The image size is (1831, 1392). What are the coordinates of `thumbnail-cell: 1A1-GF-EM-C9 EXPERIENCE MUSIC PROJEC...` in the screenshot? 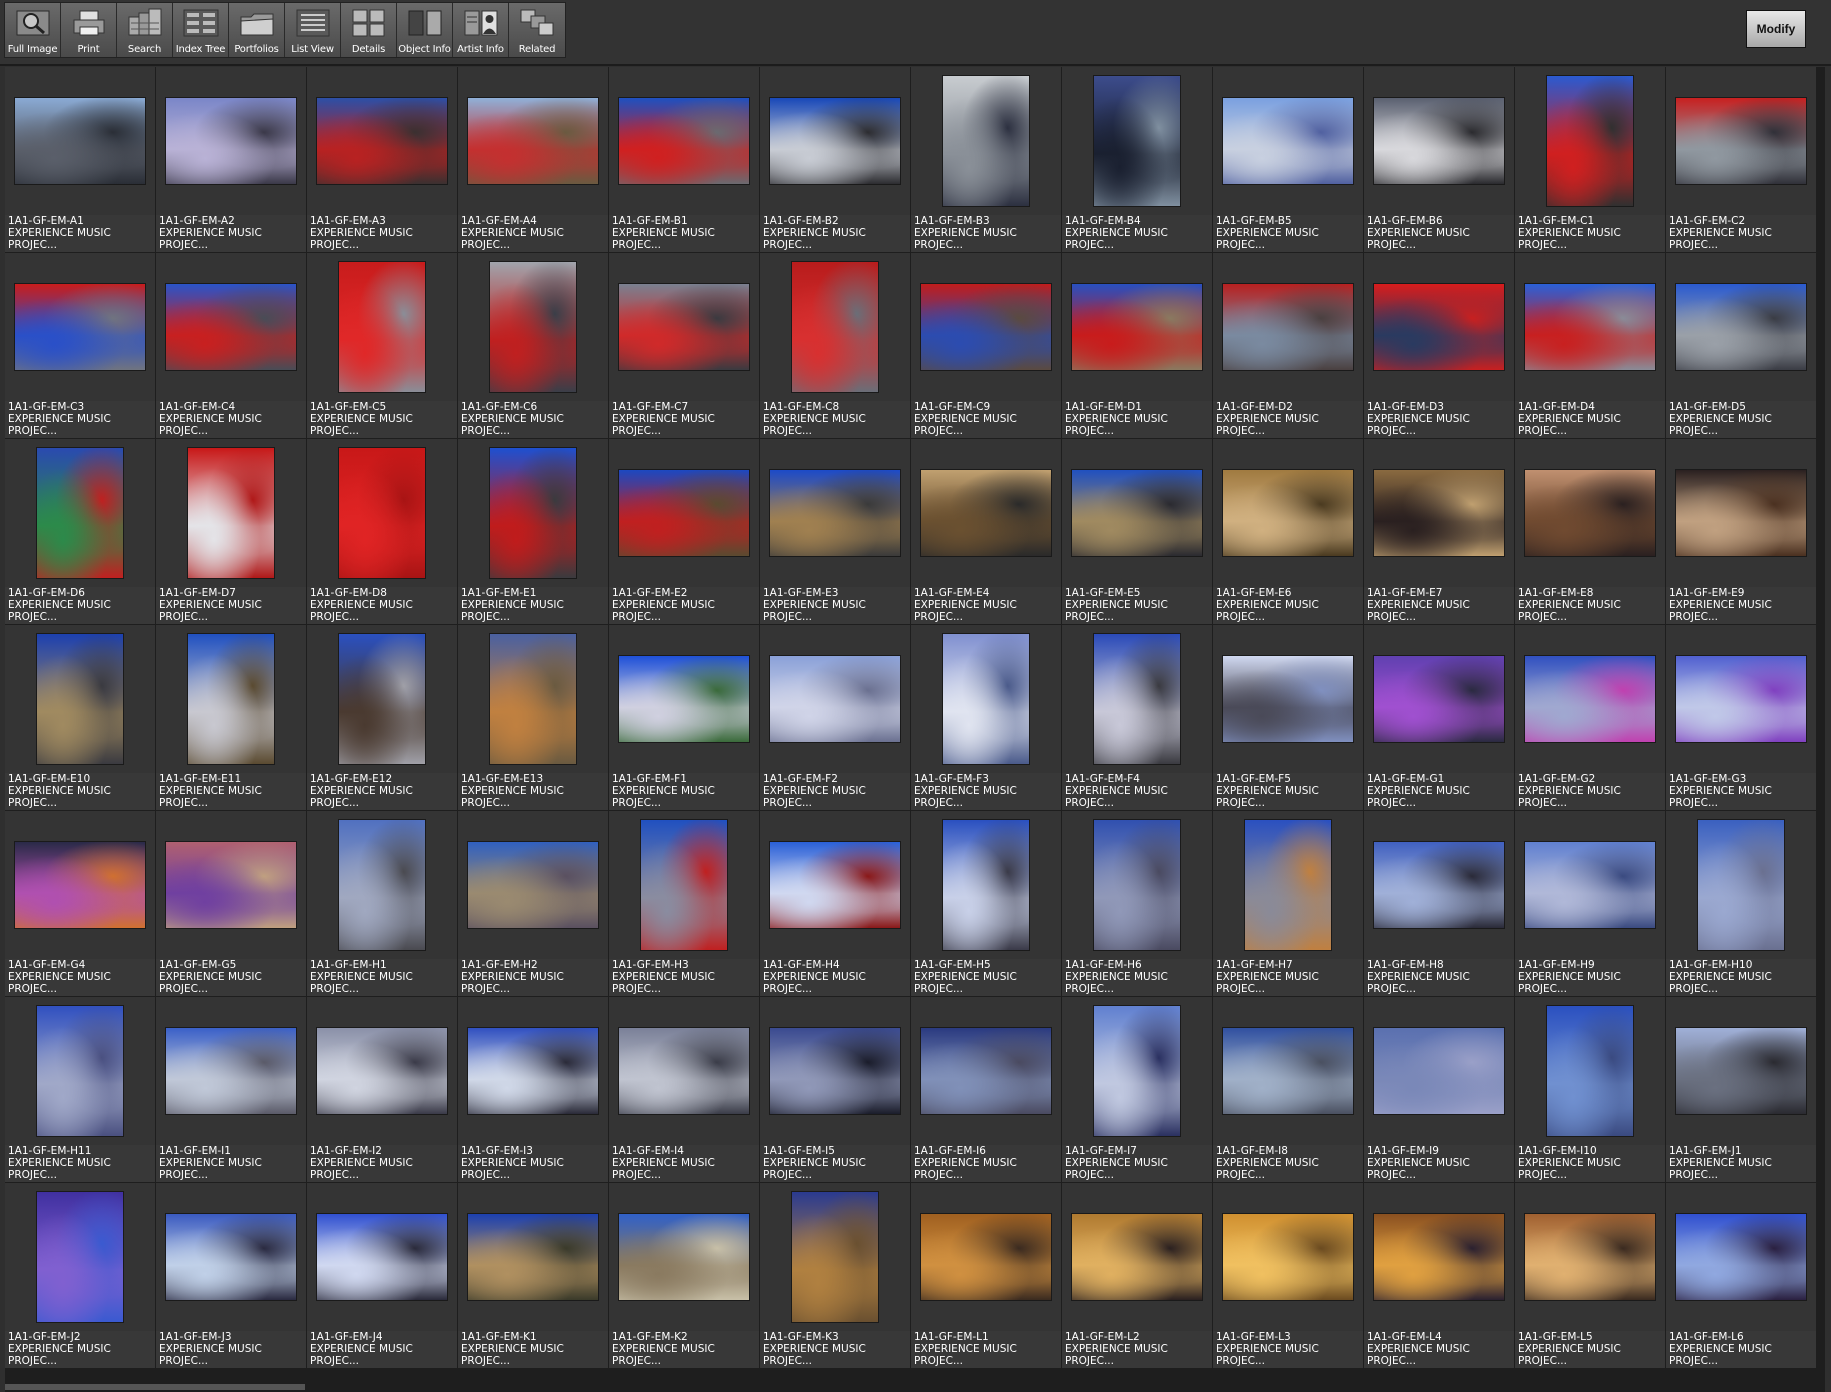 It's located at (986, 345).